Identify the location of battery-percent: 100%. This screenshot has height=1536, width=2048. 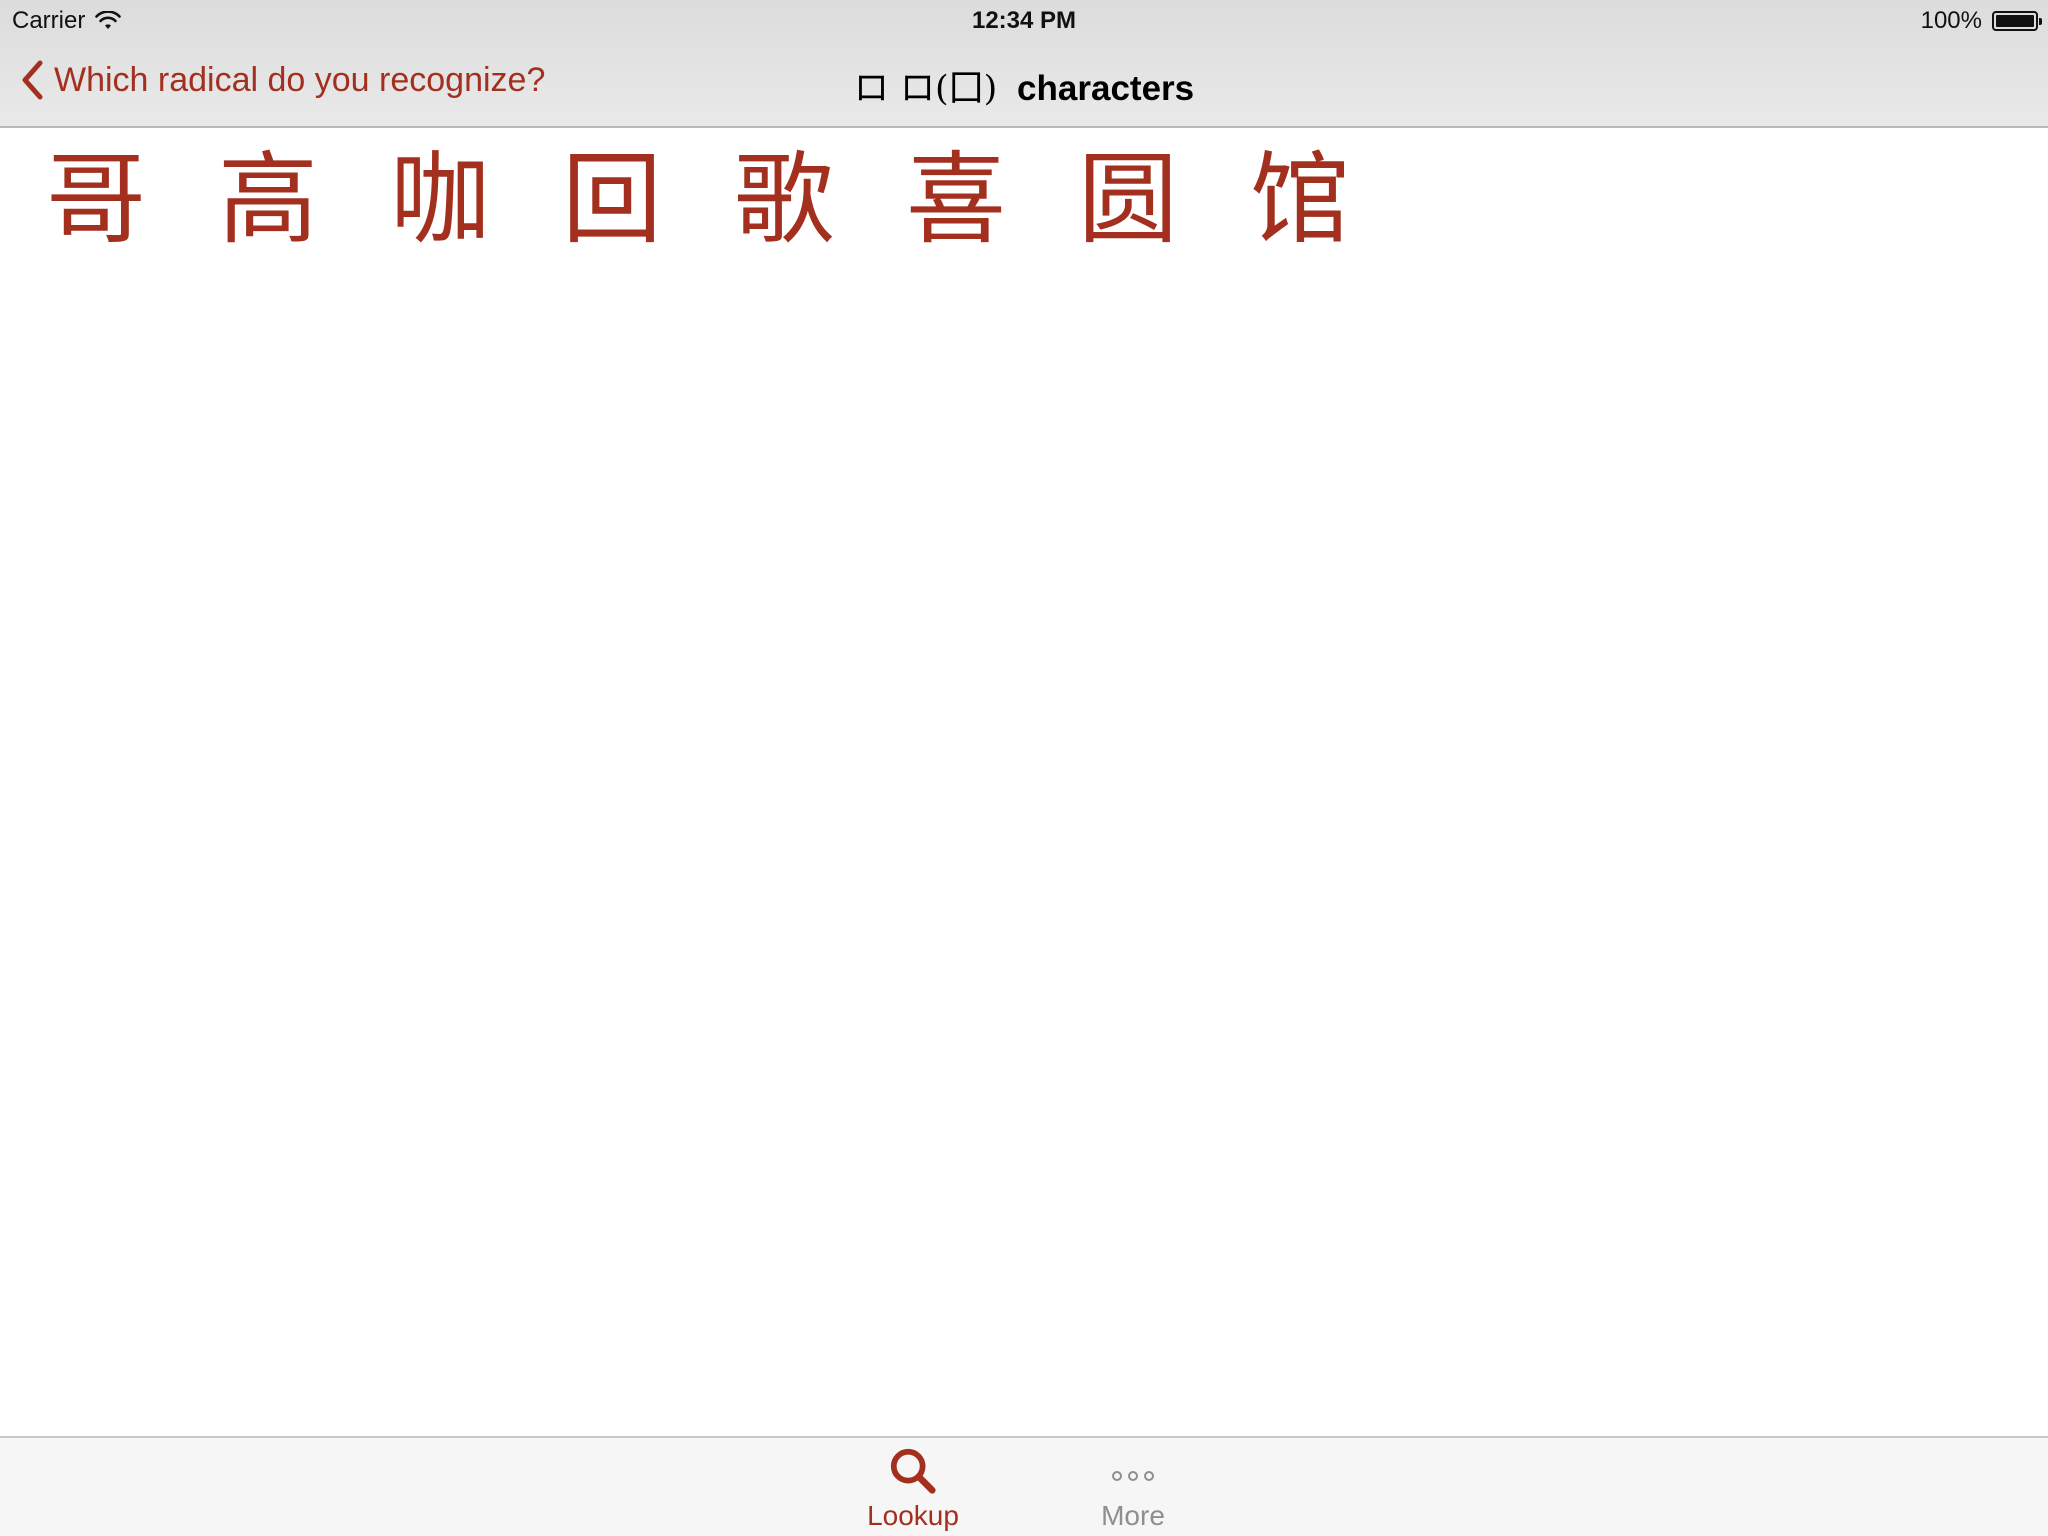
(1951, 20).